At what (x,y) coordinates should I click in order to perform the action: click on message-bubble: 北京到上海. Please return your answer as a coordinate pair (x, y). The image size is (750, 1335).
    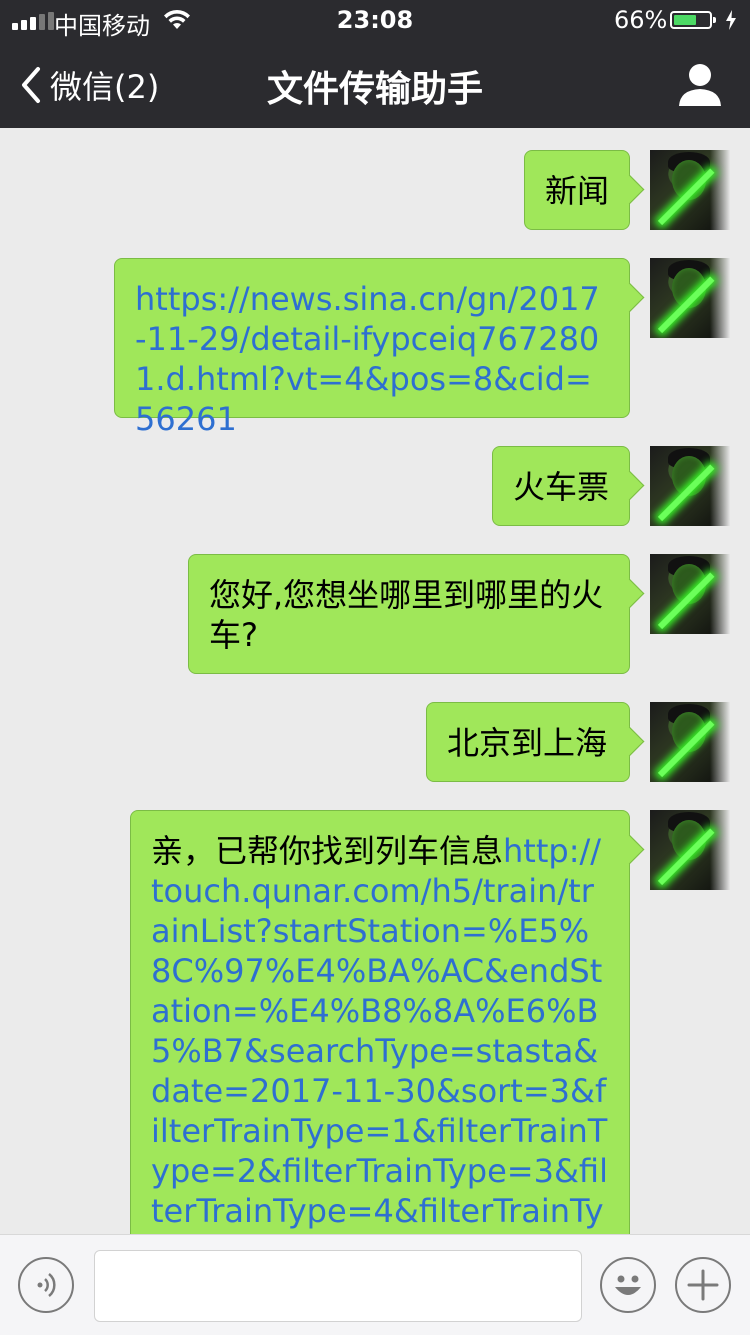
    Looking at the image, I should click on (528, 742).